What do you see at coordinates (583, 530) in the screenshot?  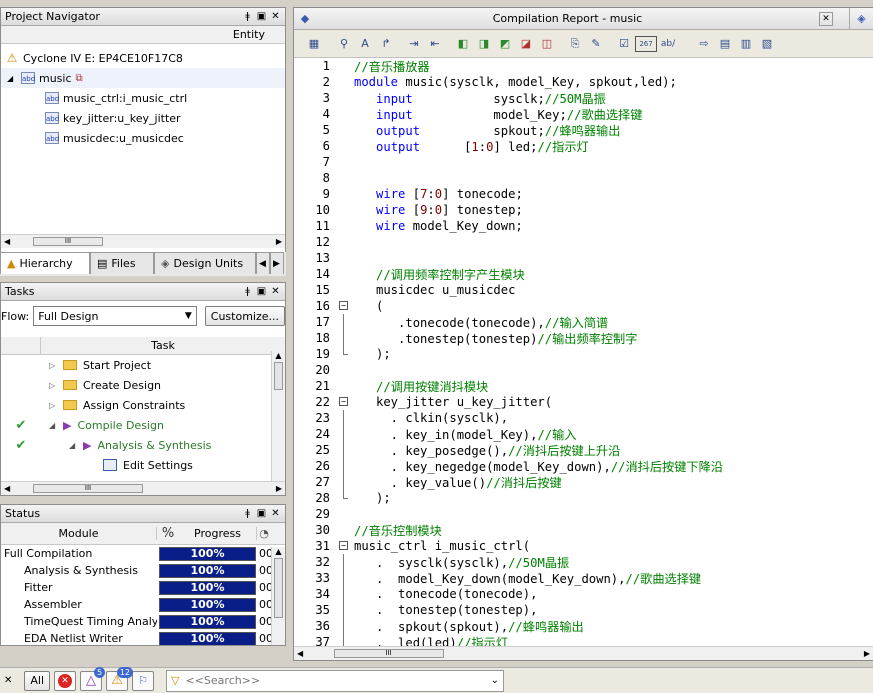 I see `code-line: 30 //音乐控制模块` at bounding box center [583, 530].